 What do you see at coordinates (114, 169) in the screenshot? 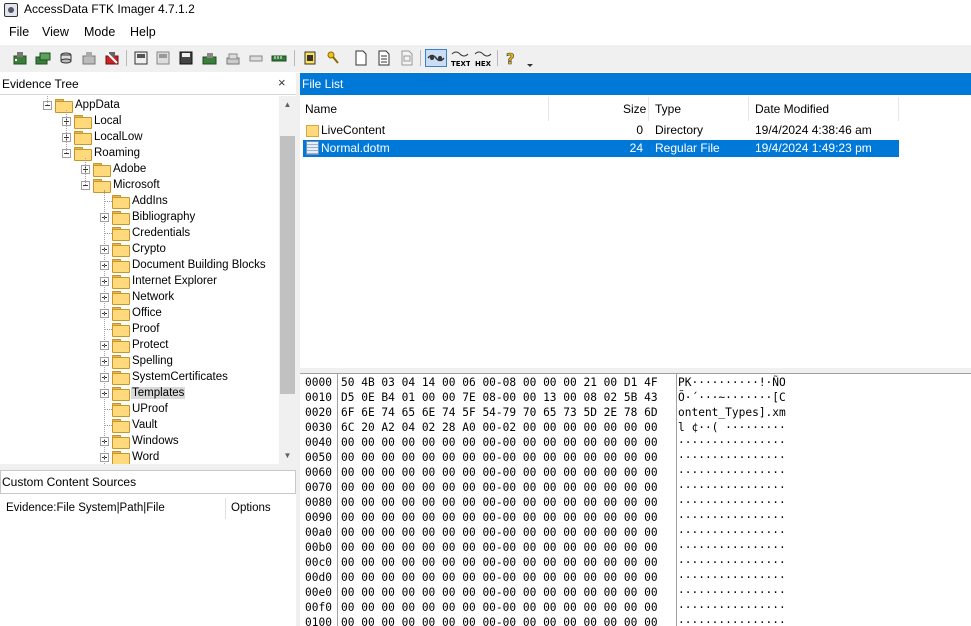
I see `tree-node: Adobe` at bounding box center [114, 169].